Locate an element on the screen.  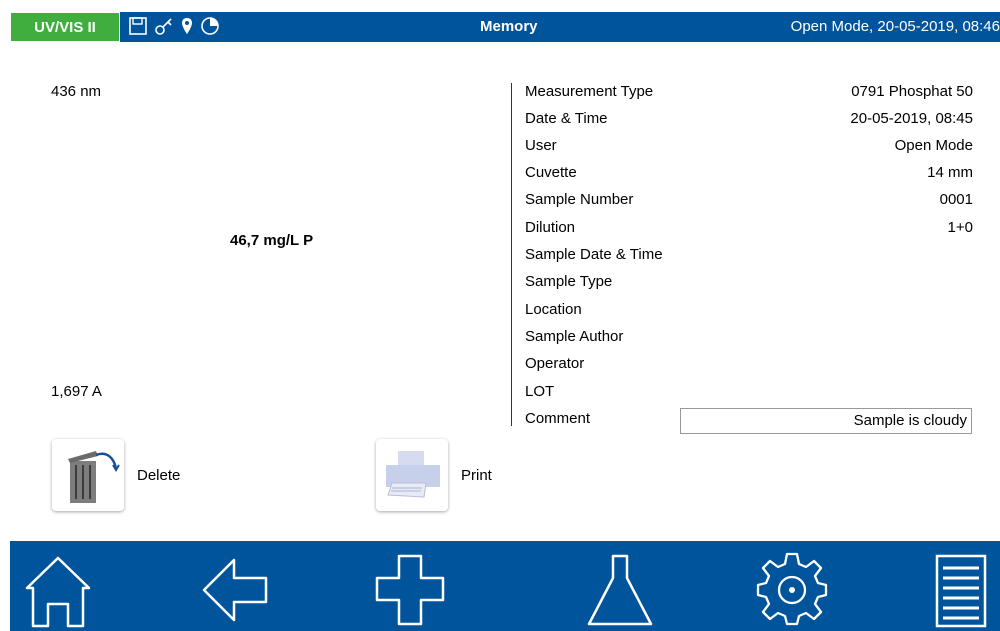
delete-button is located at coordinates (88, 475).